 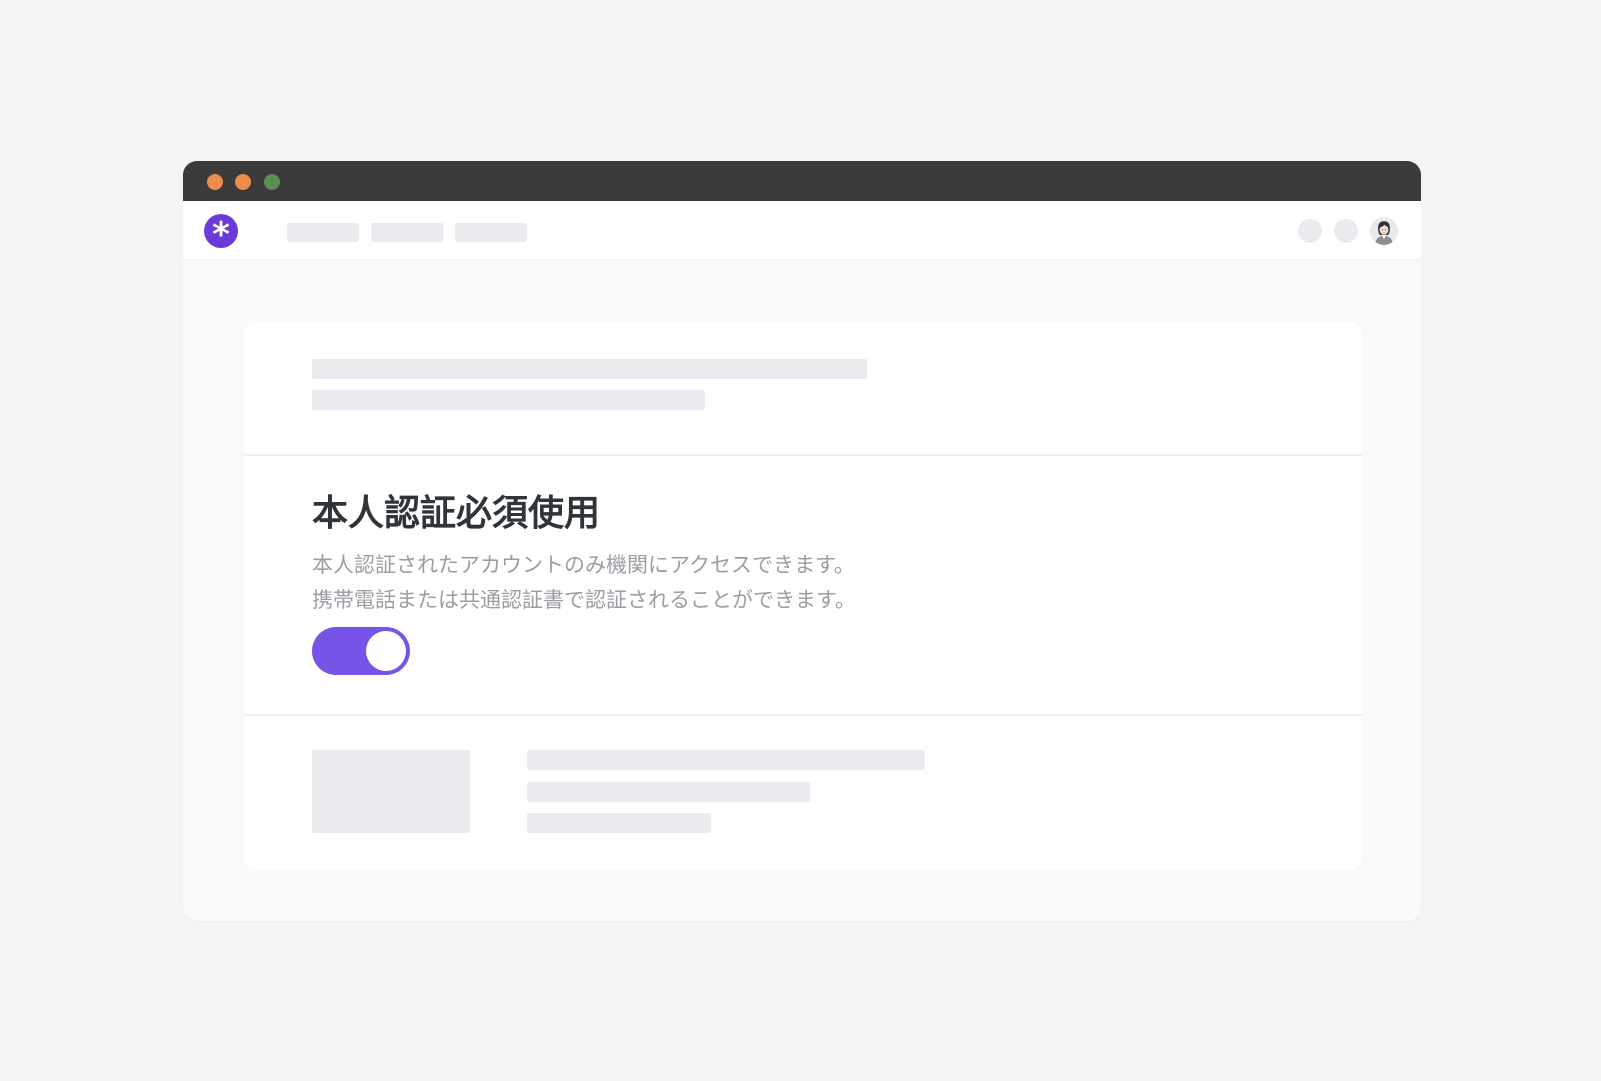 What do you see at coordinates (386, 651) in the screenshot?
I see `toggle-knob` at bounding box center [386, 651].